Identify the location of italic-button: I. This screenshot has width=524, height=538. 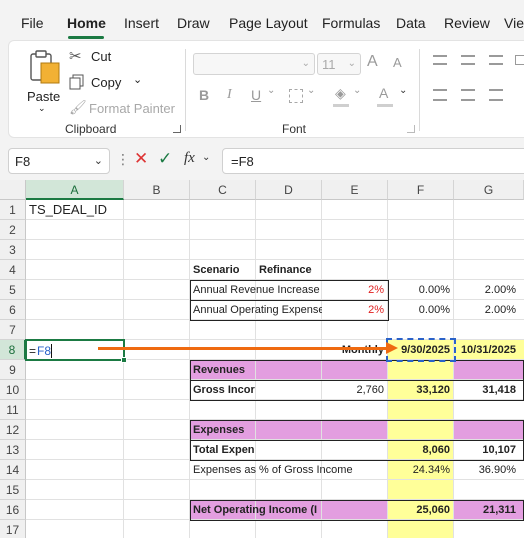
(229, 95).